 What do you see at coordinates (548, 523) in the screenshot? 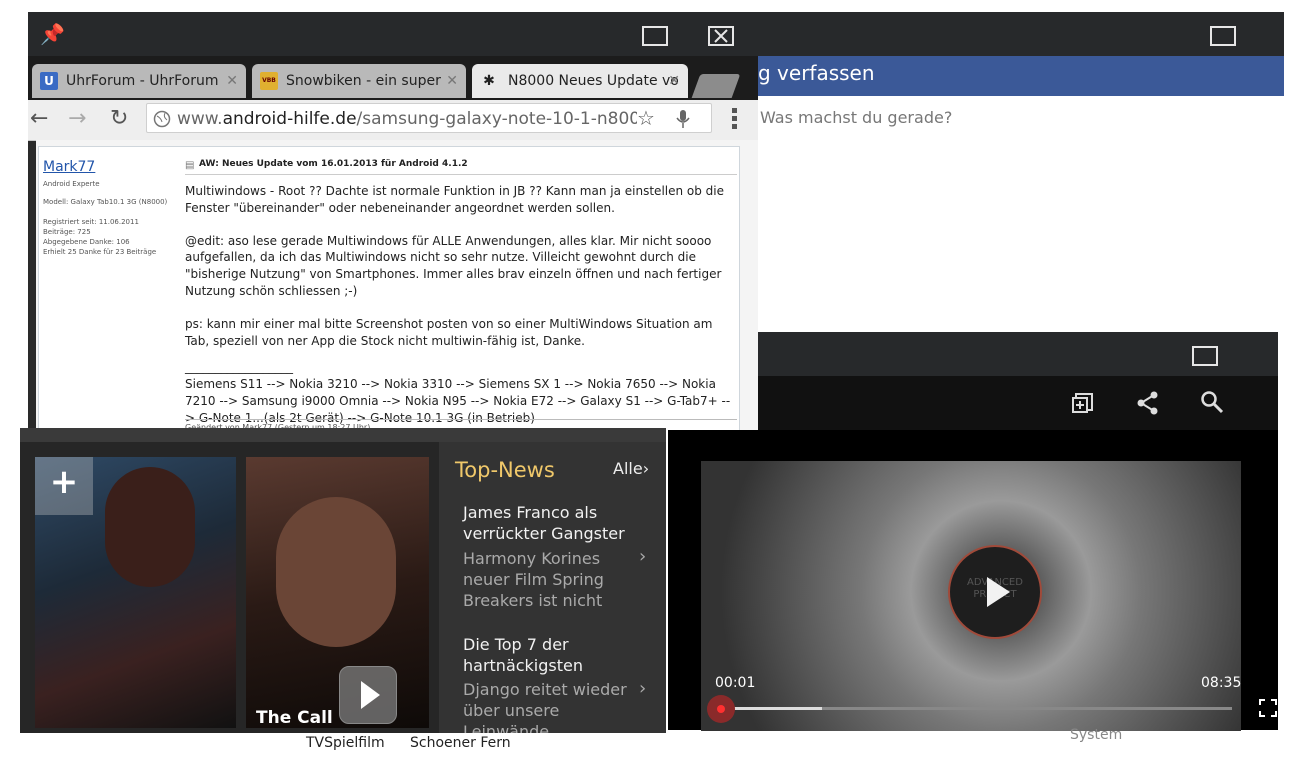
I see `news-title: James Franco als verrückter Gangster` at bounding box center [548, 523].